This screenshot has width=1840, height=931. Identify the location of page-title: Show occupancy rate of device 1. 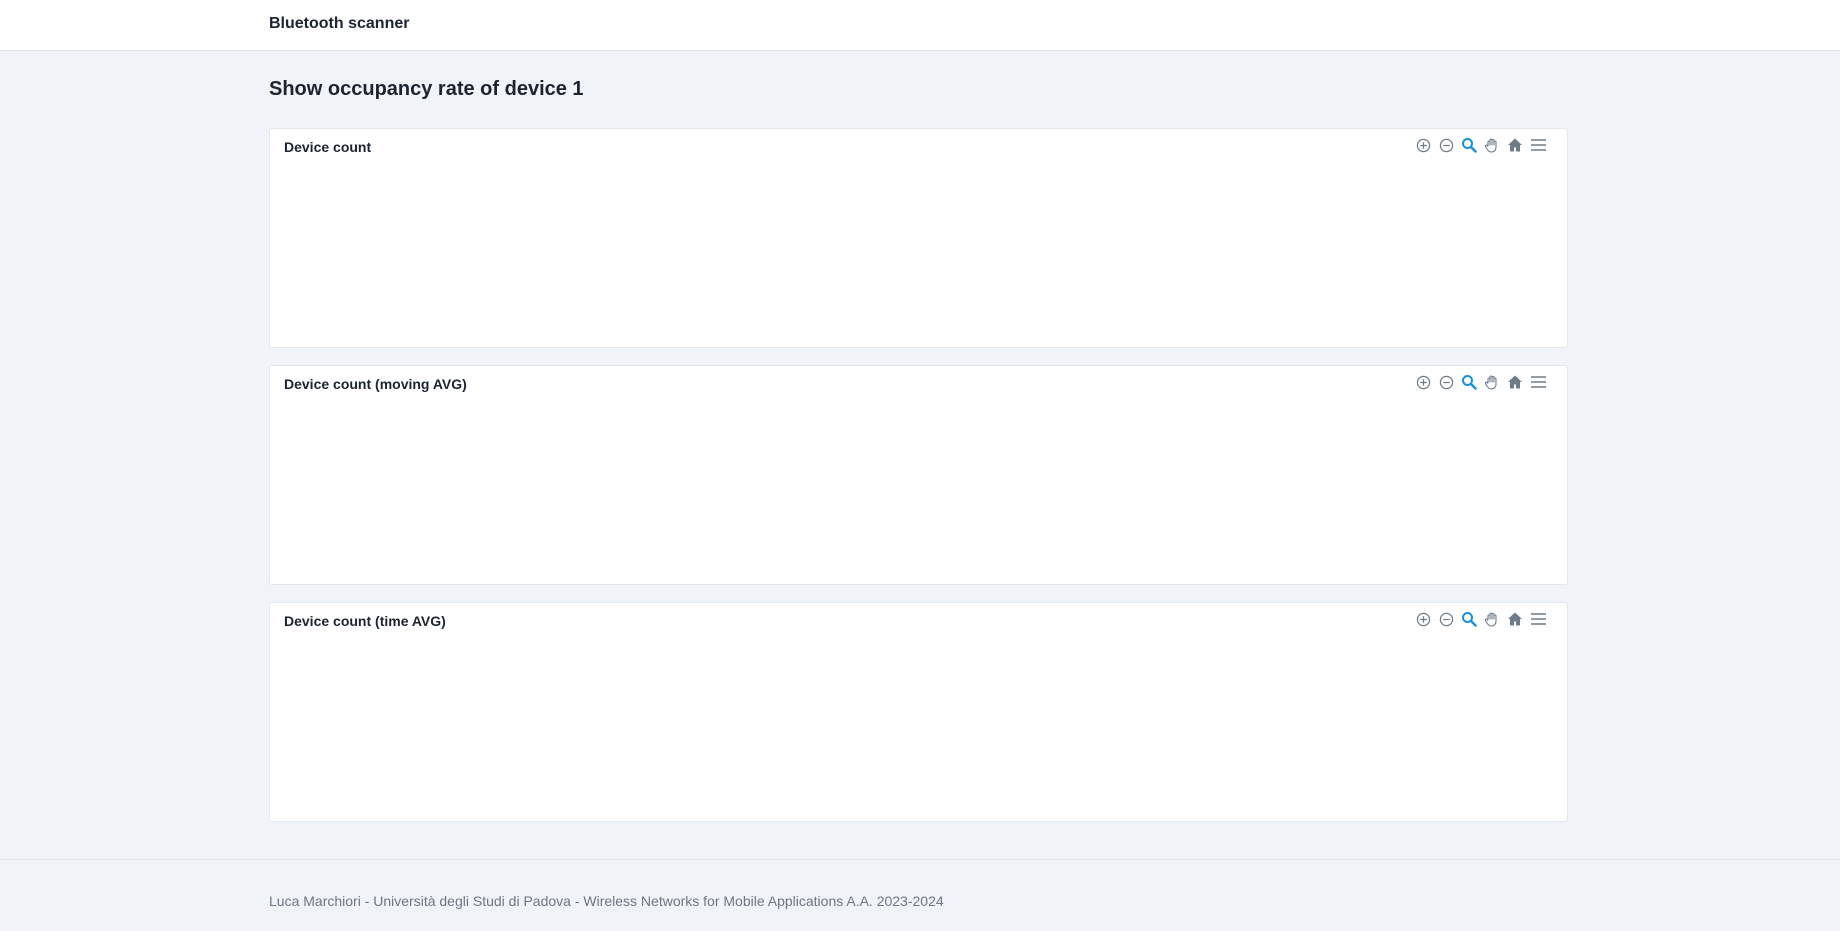
(426, 89).